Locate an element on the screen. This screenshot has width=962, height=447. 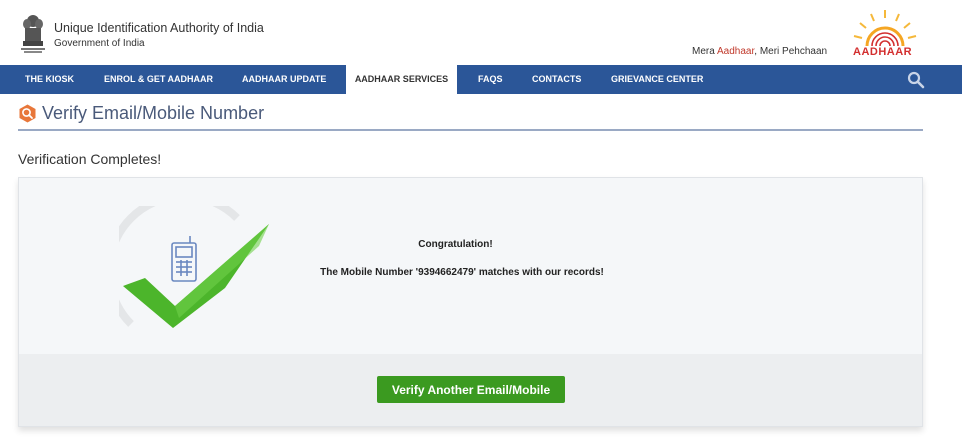
nav-item-aadhaar-update: AADHAAR UPDATE is located at coordinates (284, 79).